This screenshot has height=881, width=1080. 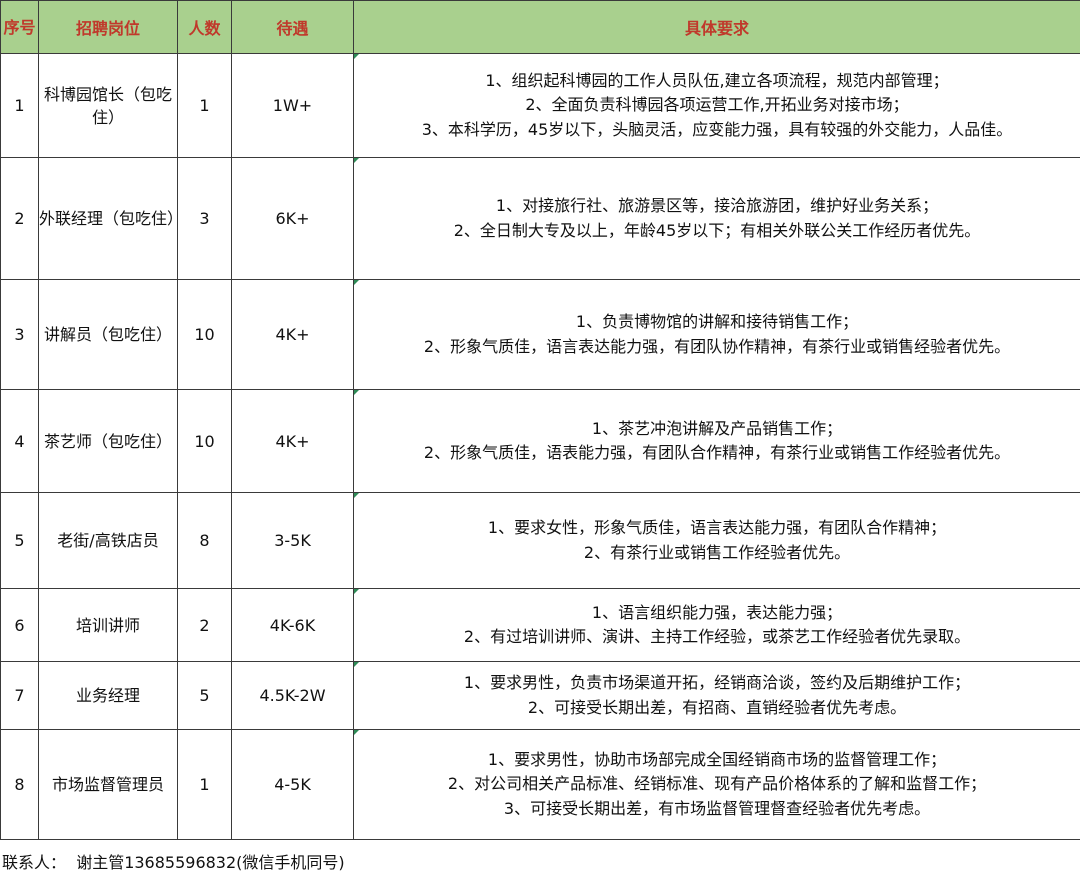 What do you see at coordinates (717, 612) in the screenshot?
I see `requirement-line: 1、语言组织能力强，表达能力强；` at bounding box center [717, 612].